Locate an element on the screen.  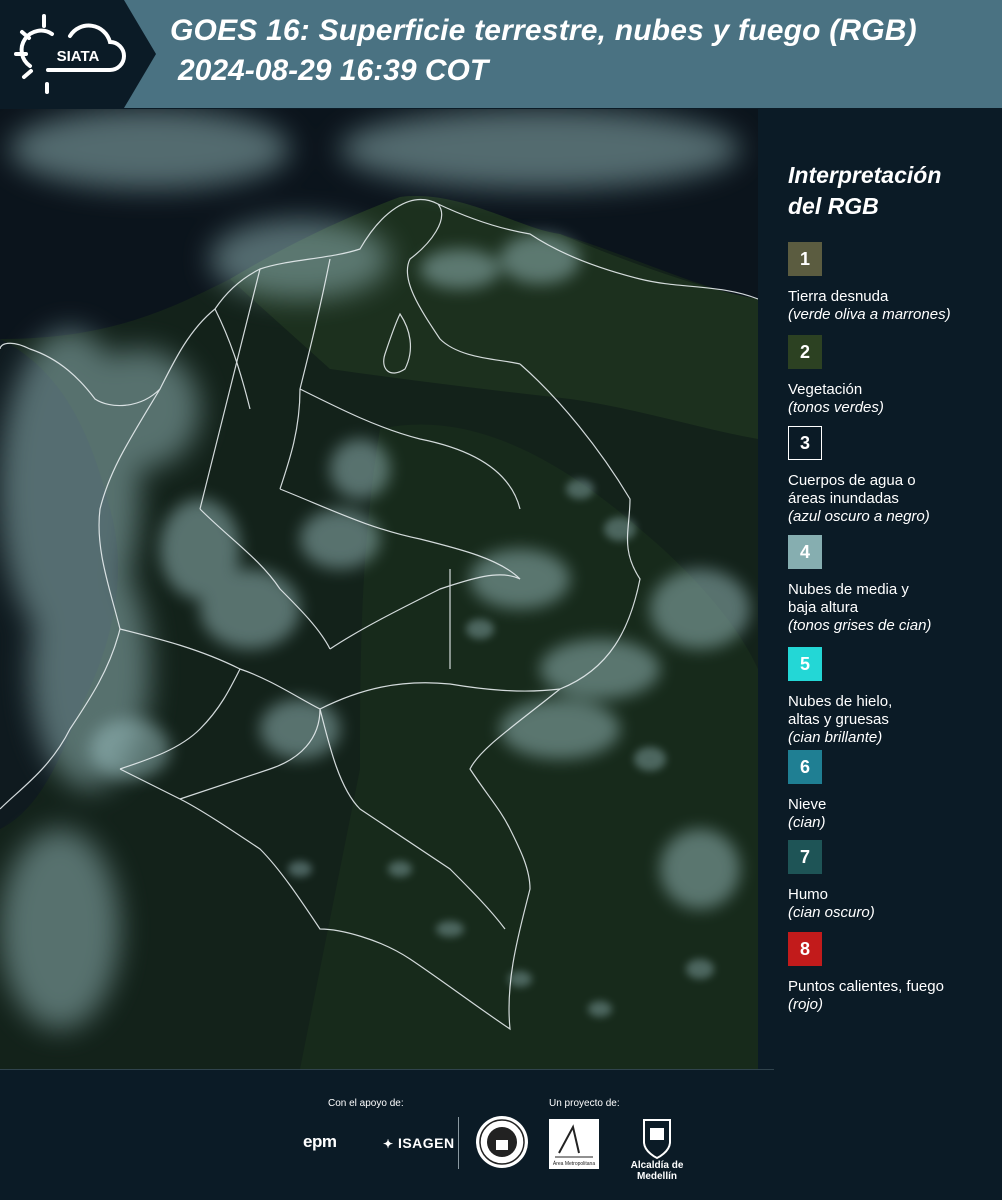
legend-label-line: Puntos calientes, fuego is located at coordinates (866, 986).